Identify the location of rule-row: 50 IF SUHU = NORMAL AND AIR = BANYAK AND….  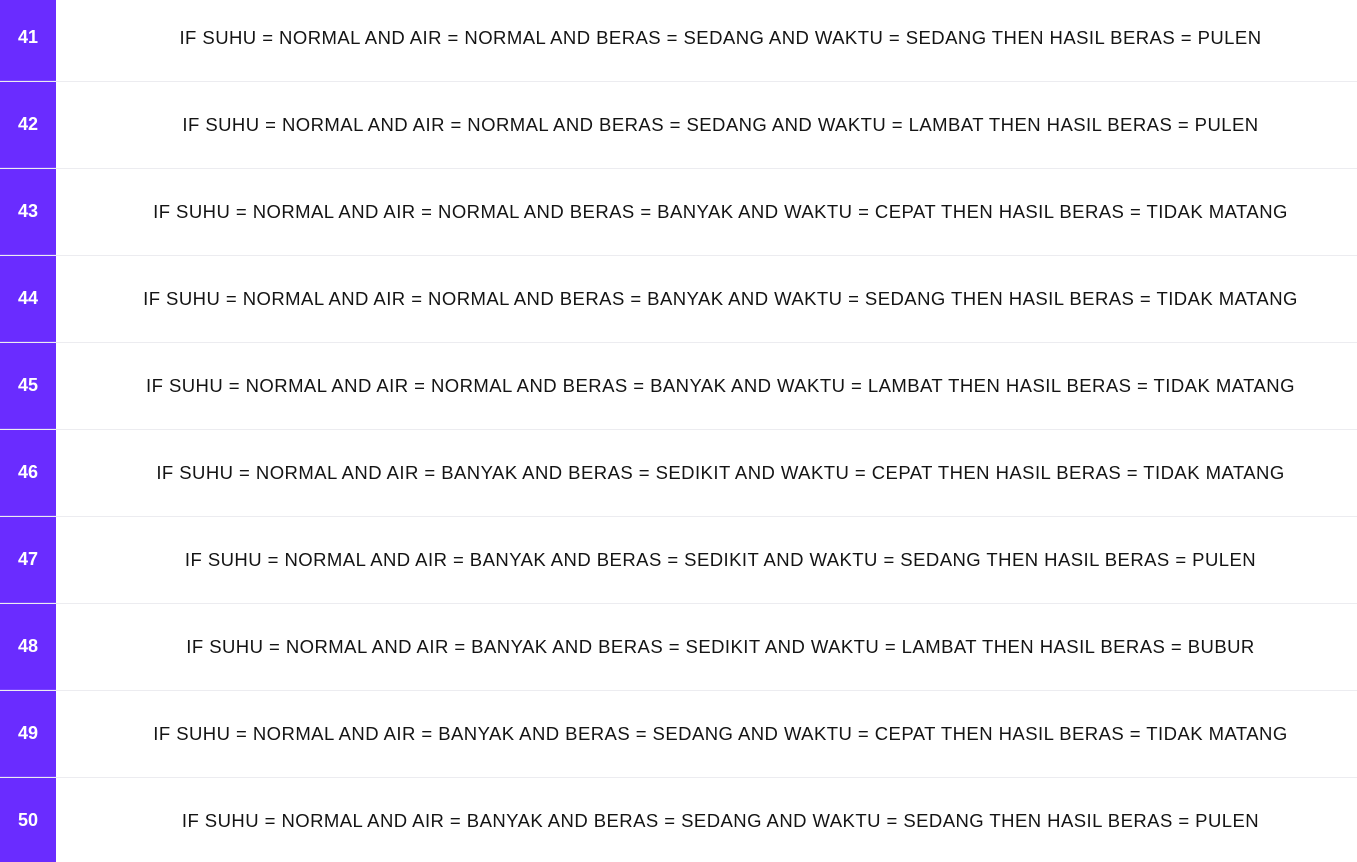
(678, 820).